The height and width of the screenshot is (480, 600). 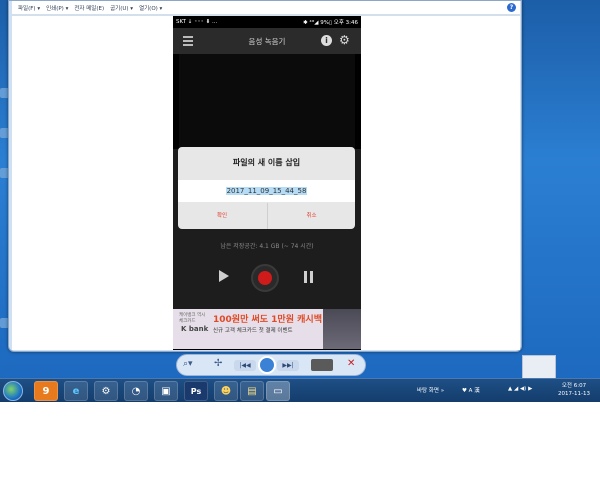 I want to click on delete-icon: ✕, so click(x=351, y=363).